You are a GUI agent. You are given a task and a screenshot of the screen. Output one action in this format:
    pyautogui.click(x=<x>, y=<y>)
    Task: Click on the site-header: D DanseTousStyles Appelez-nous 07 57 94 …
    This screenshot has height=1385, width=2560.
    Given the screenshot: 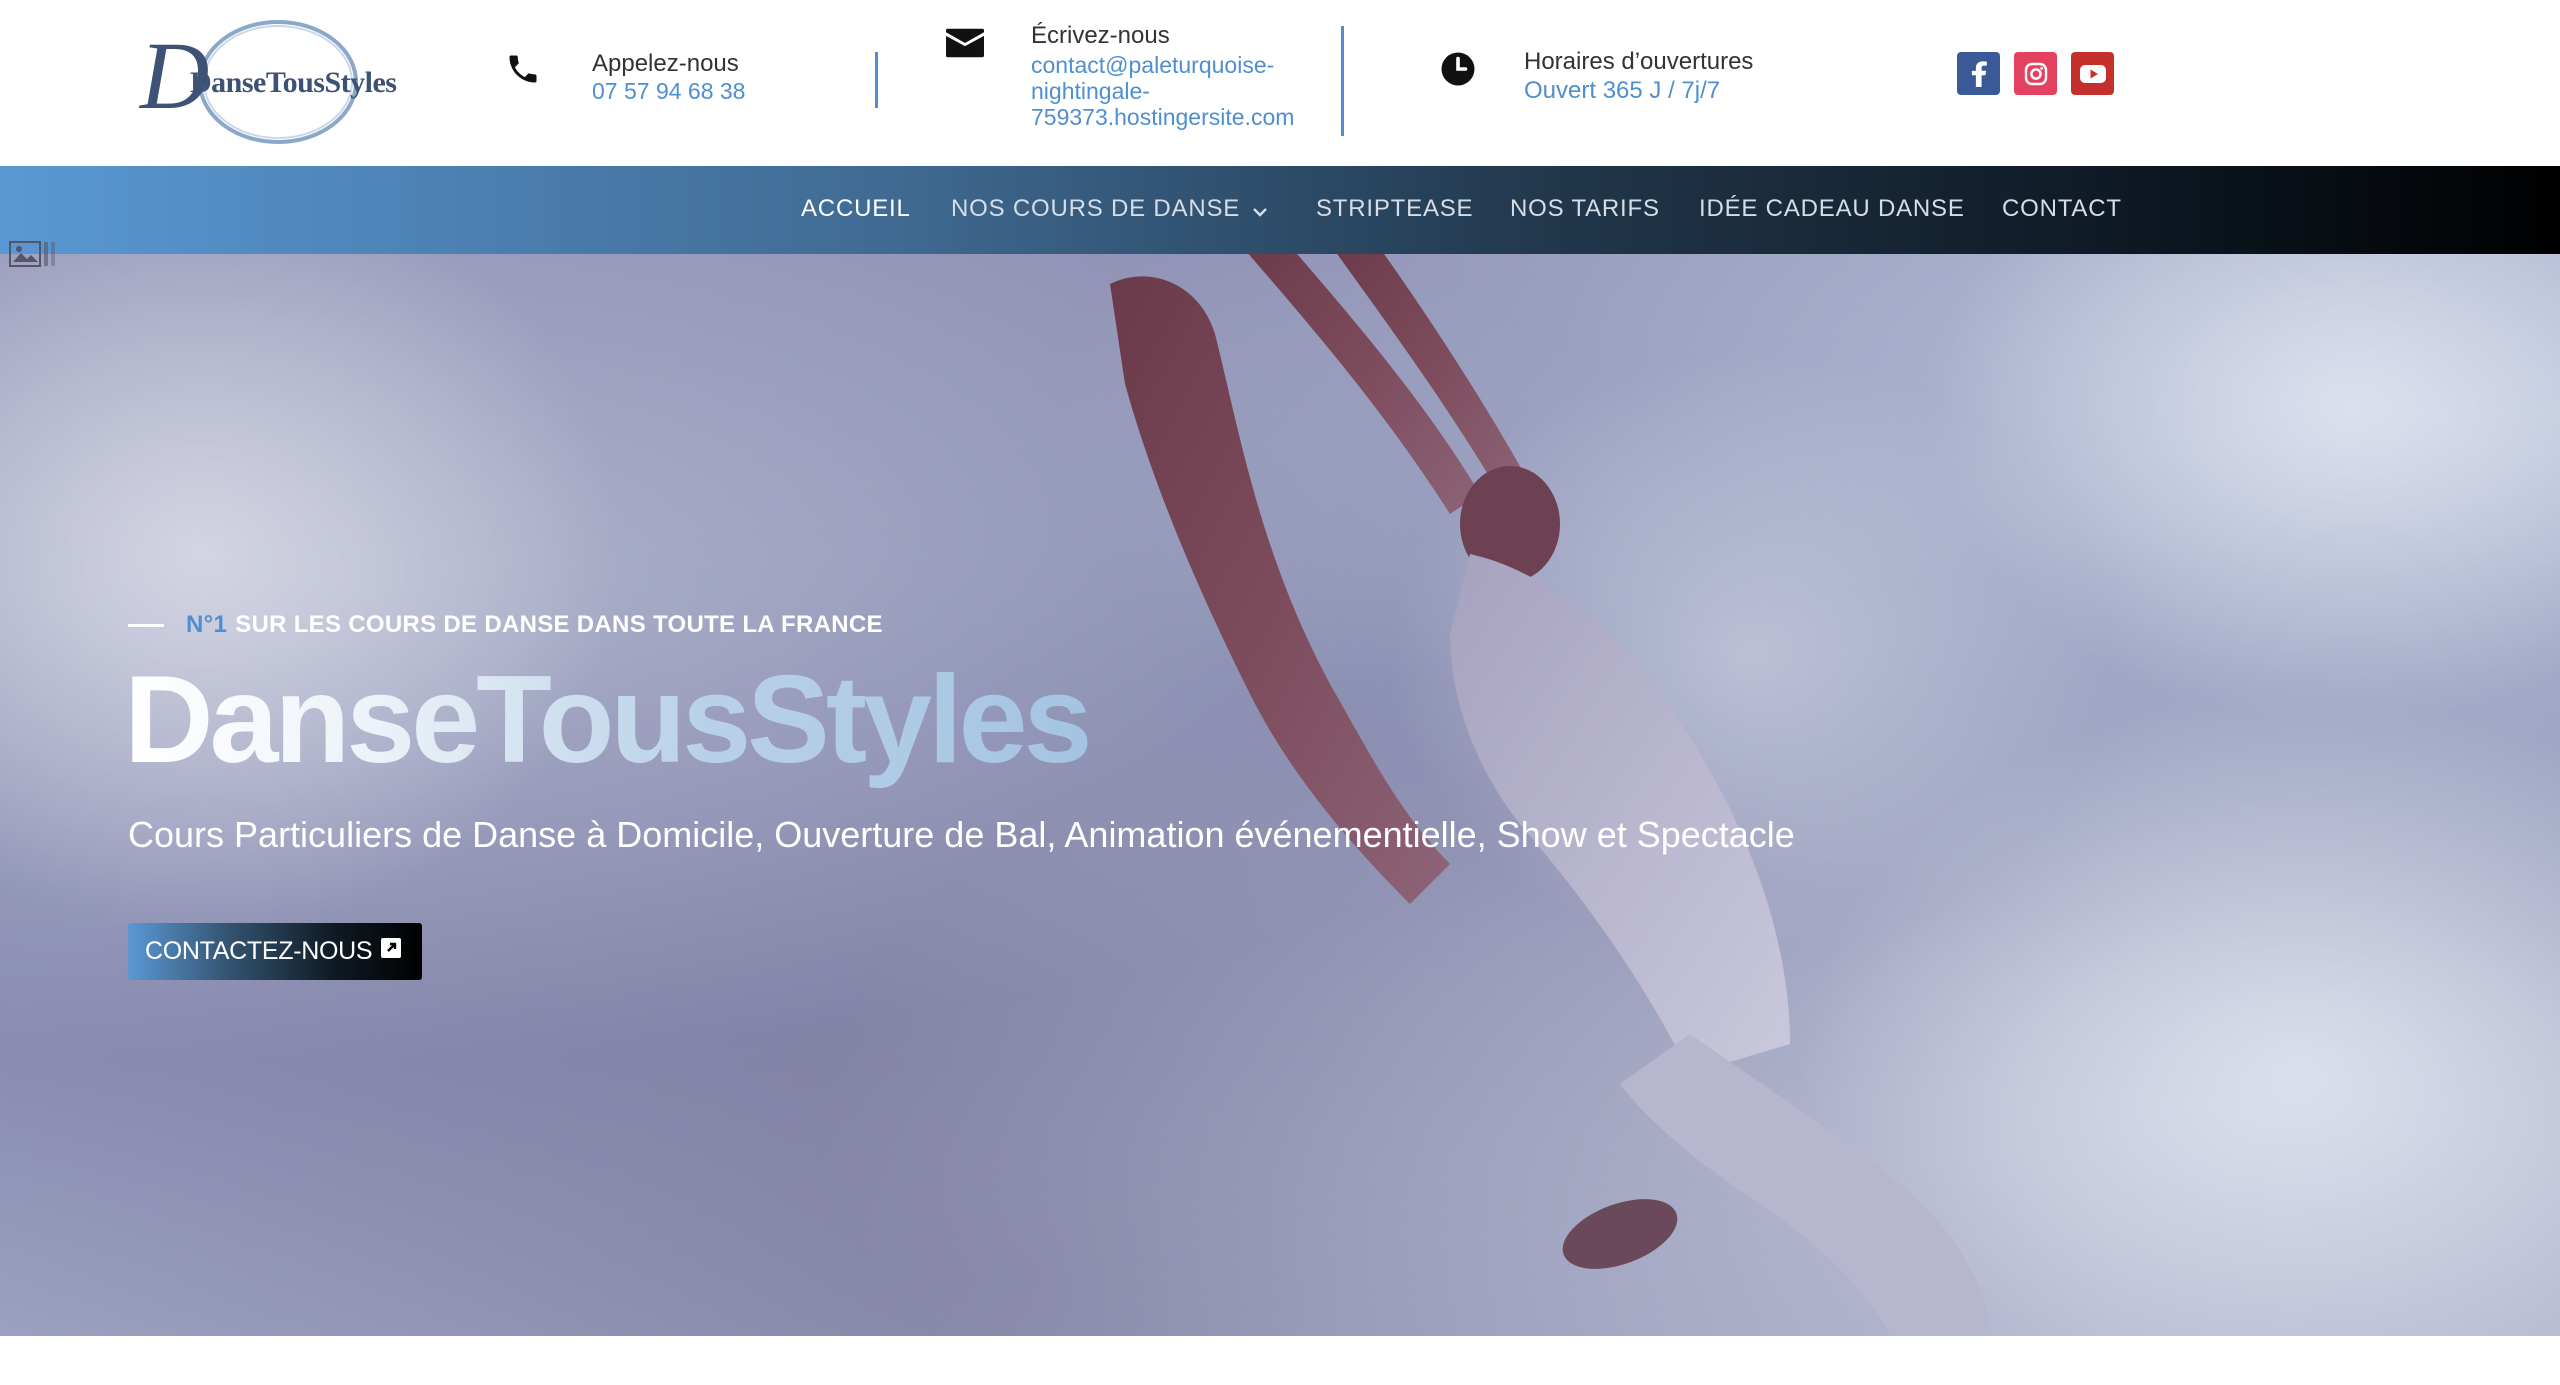 What is the action you would take?
    pyautogui.click(x=1280, y=83)
    